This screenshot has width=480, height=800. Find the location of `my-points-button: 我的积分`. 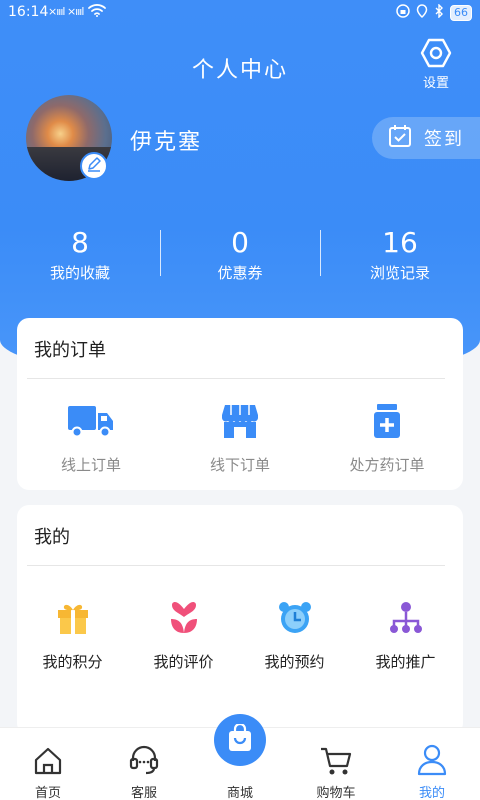

my-points-button: 我的积分 is located at coordinates (72, 635).